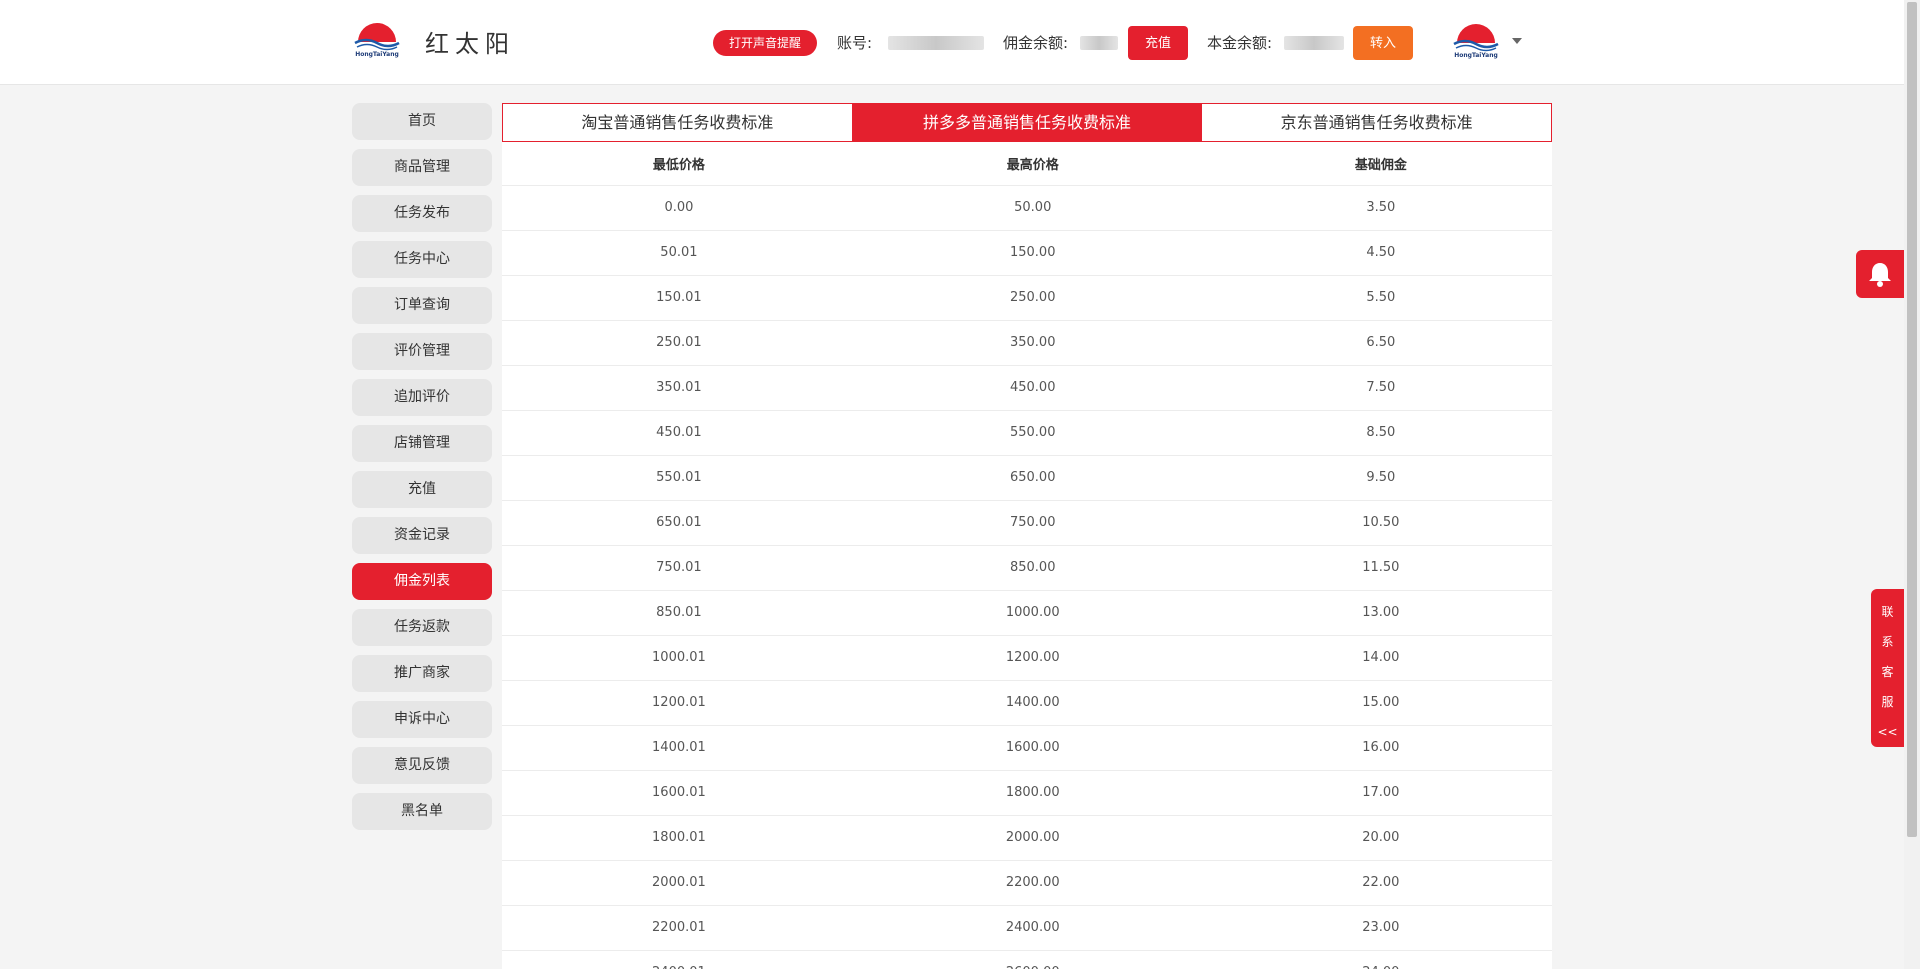  Describe the element at coordinates (679, 343) in the screenshot. I see `table-cell: 250.01` at that location.